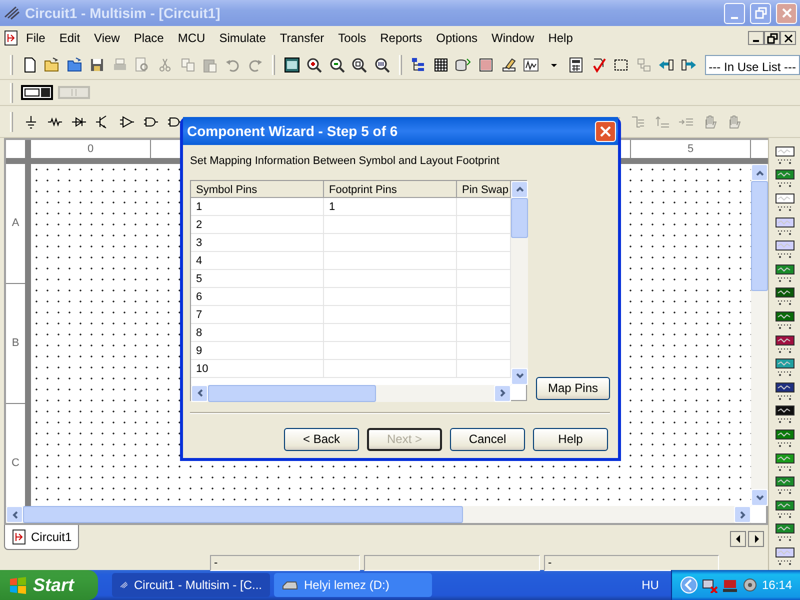 Image resolution: width=800 pixels, height=600 pixels. Describe the element at coordinates (688, 64) in the screenshot. I see `forward-arrow-icon` at that location.